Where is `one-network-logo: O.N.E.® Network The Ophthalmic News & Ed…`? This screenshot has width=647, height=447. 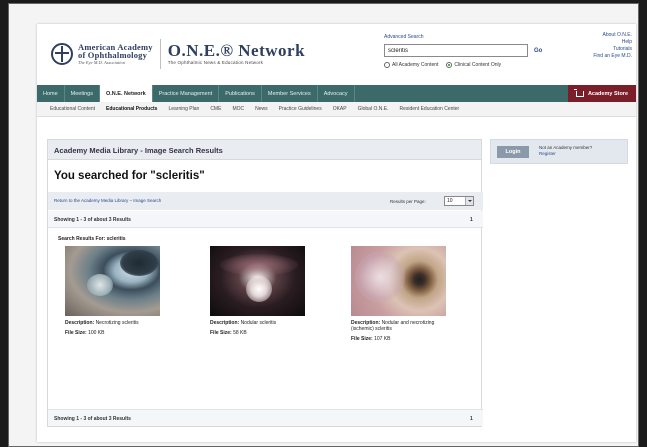 one-network-logo: O.N.E.® Network The Ophthalmic News & Ed… is located at coordinates (236, 54).